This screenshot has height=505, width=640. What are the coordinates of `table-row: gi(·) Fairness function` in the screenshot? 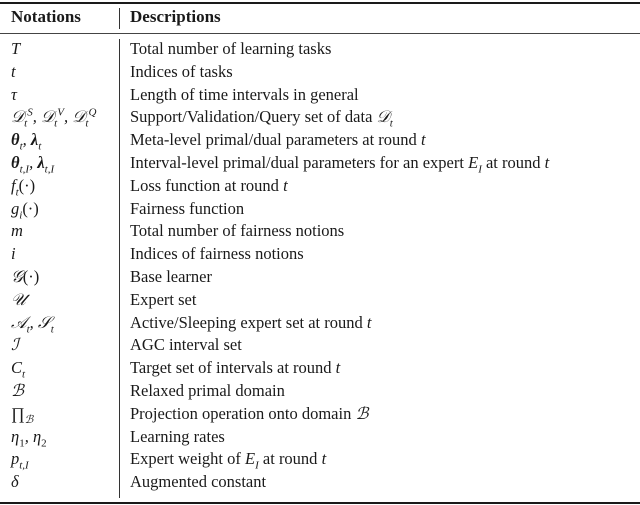 It's located at (320, 209).